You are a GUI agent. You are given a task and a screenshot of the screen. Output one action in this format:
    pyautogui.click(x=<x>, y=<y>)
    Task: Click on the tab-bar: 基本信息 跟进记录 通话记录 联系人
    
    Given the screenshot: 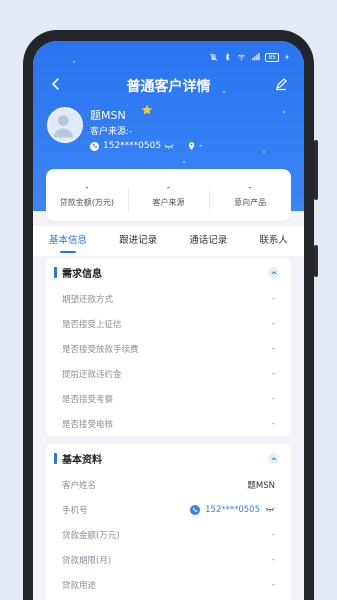 What is the action you would take?
    pyautogui.click(x=168, y=241)
    